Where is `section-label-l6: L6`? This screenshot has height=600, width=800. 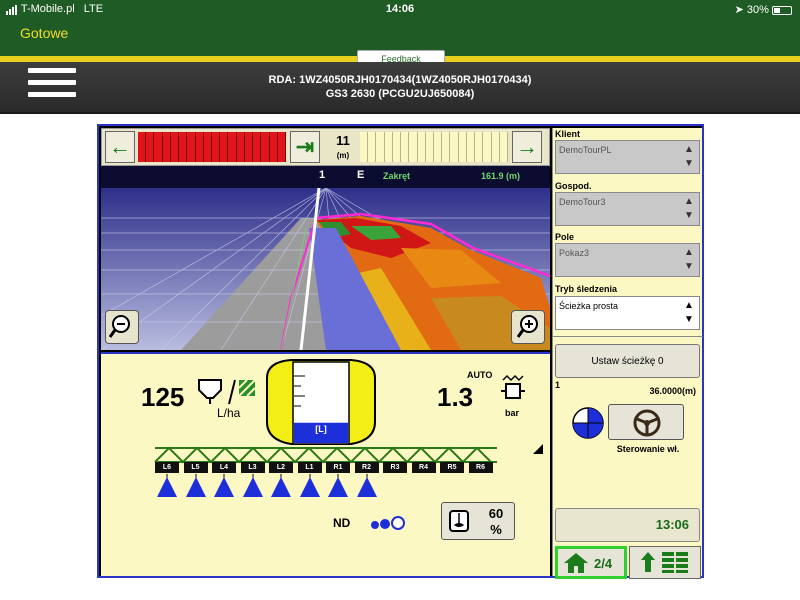
section-label-l6: L6 is located at coordinates (167, 467).